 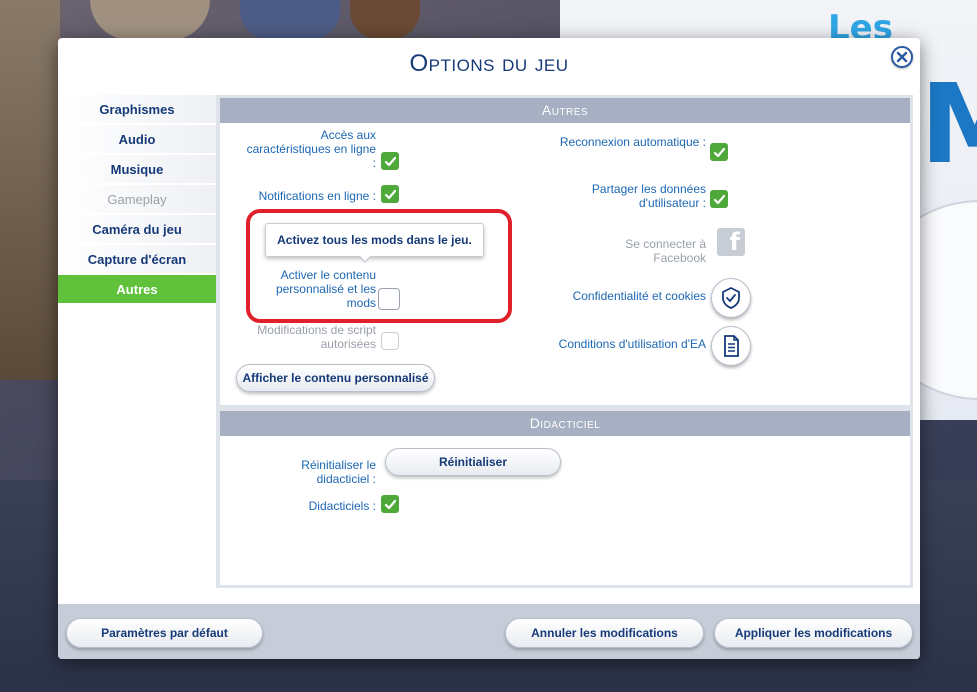 I want to click on auto-reconnect-checkbox, so click(x=719, y=152).